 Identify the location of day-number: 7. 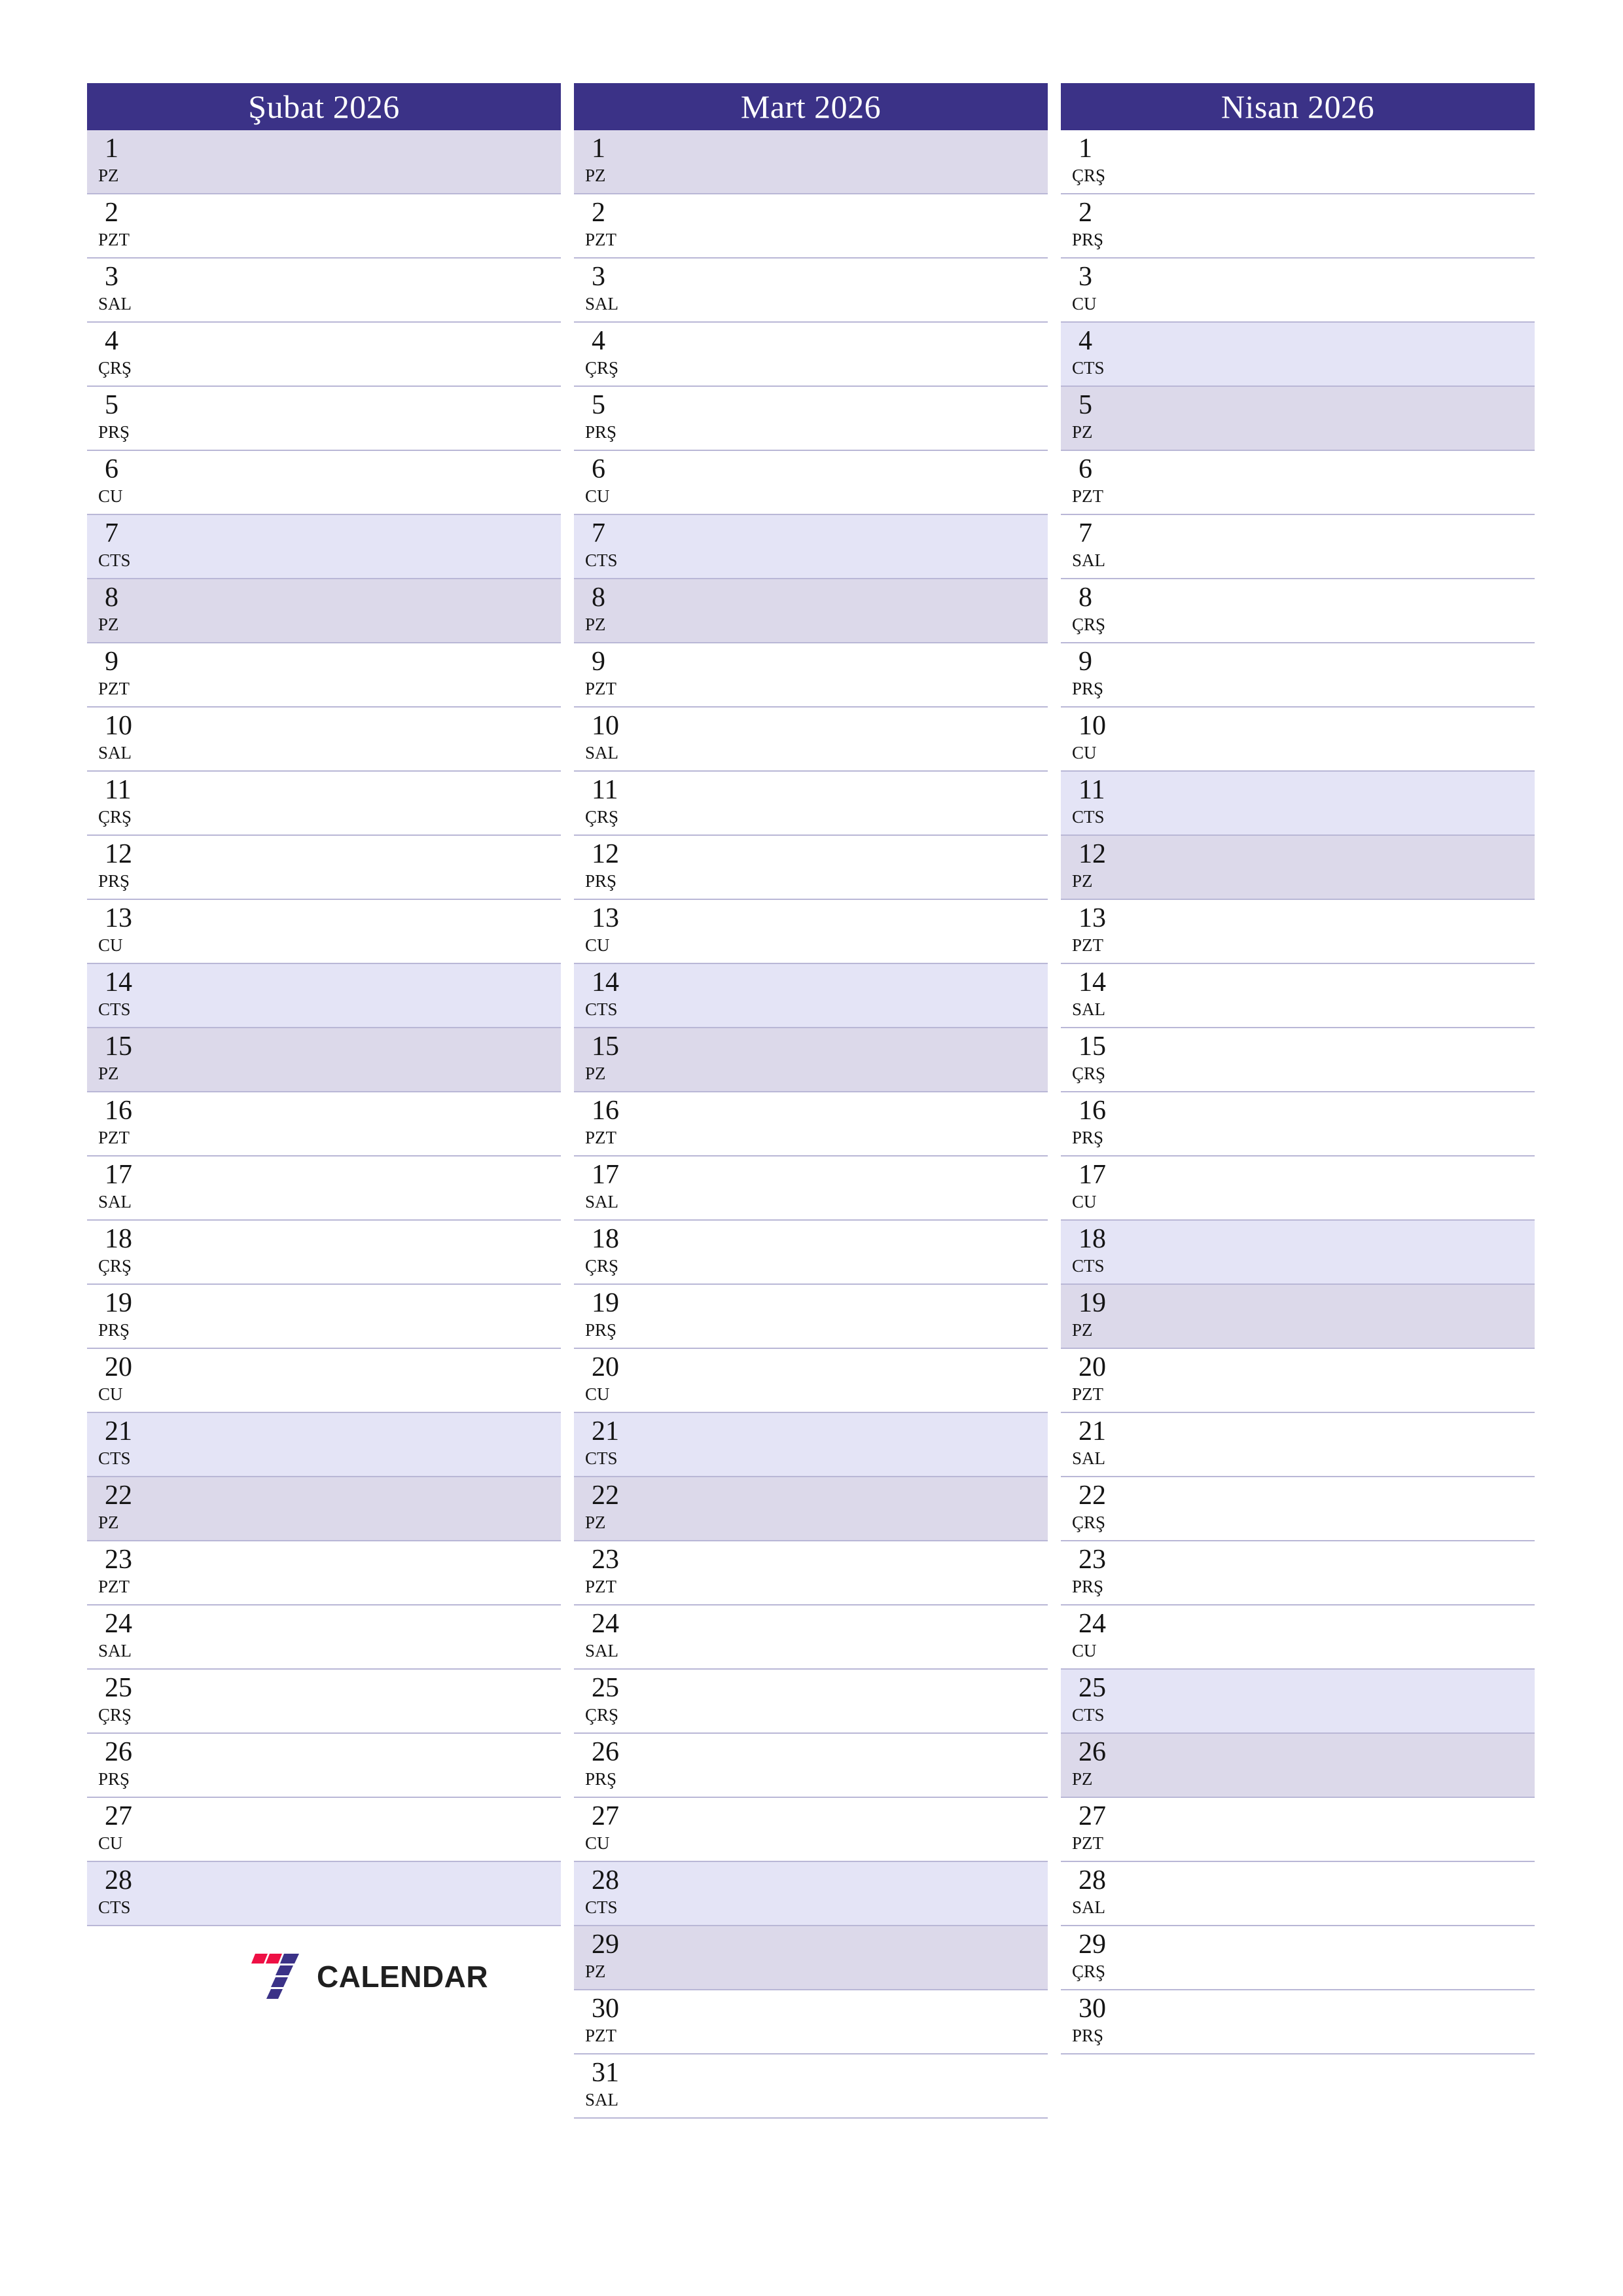
(111, 533).